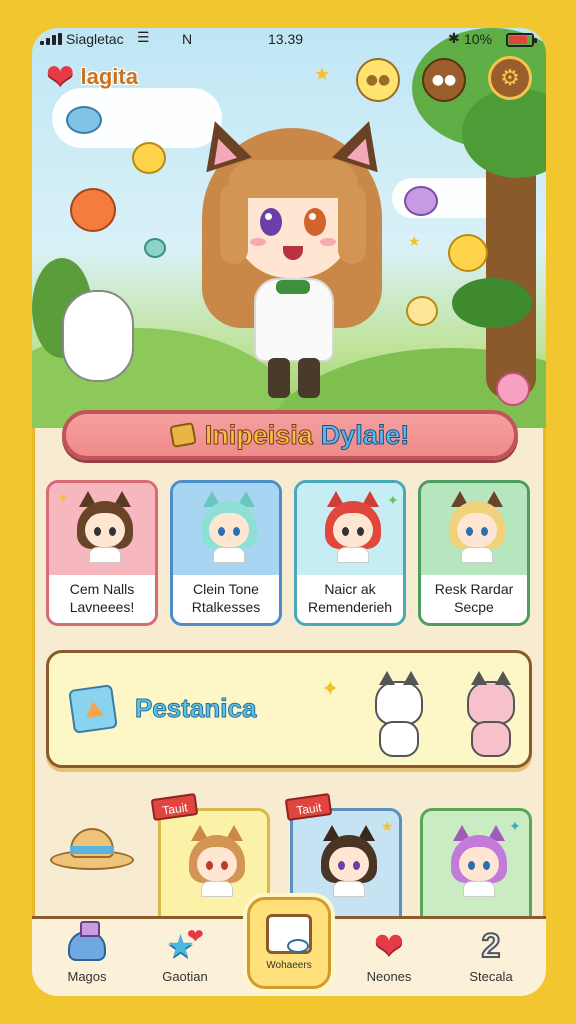 This screenshot has height=1024, width=576. Describe the element at coordinates (185, 954) in the screenshot. I see `nav-item-gaotian: ★ ❤ Gaotian` at that location.